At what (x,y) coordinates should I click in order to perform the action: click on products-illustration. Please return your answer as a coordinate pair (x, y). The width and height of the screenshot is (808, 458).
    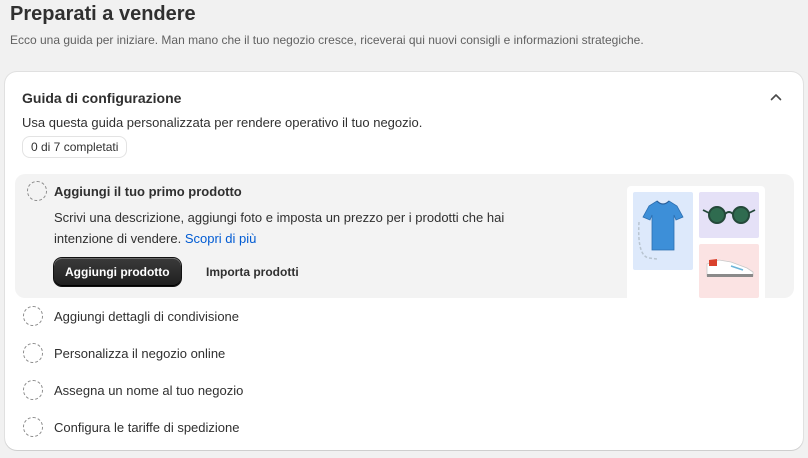
    Looking at the image, I should click on (696, 242).